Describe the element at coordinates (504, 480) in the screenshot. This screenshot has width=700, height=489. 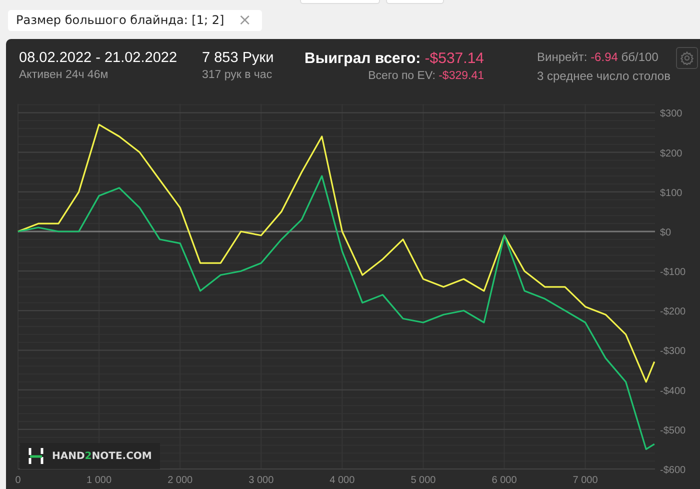
I see `axis-tick-label: 6 000` at that location.